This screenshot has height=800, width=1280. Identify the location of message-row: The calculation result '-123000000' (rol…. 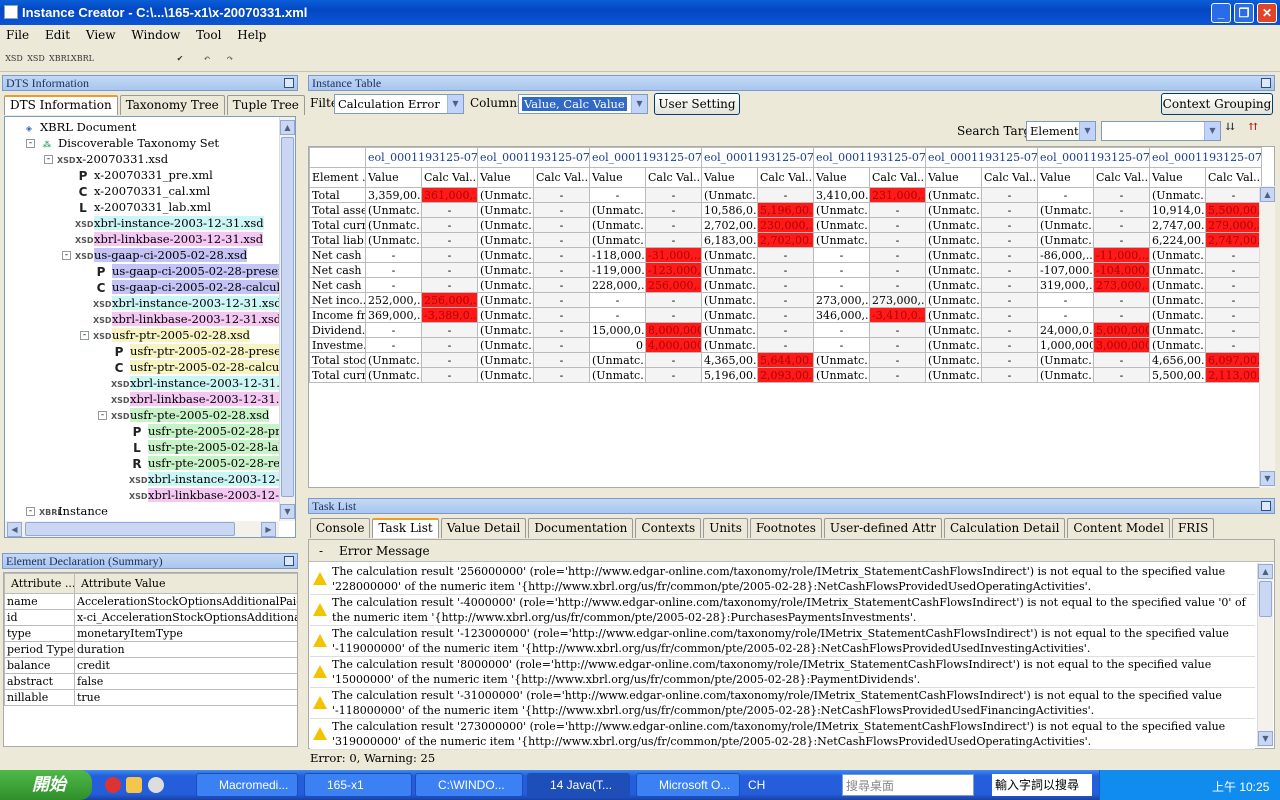
(782, 641).